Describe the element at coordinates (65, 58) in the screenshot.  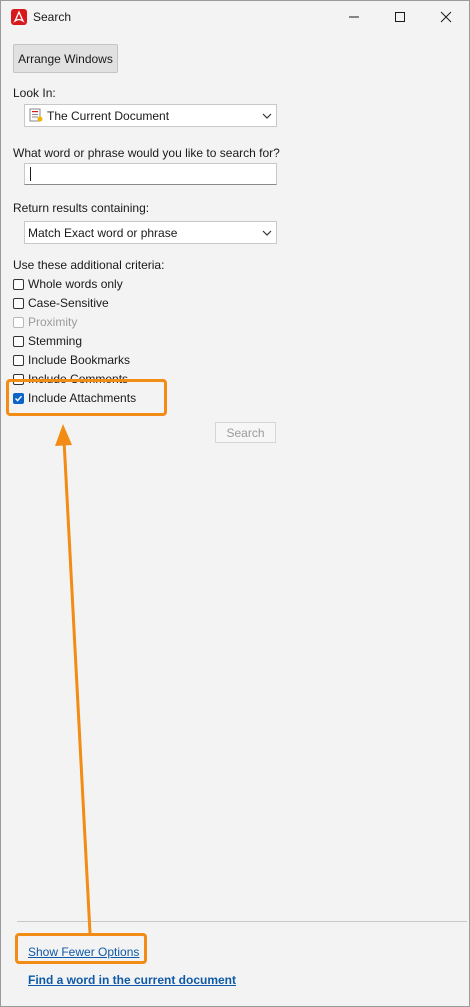
I see `arrange-windows-button: Arrange Windows` at that location.